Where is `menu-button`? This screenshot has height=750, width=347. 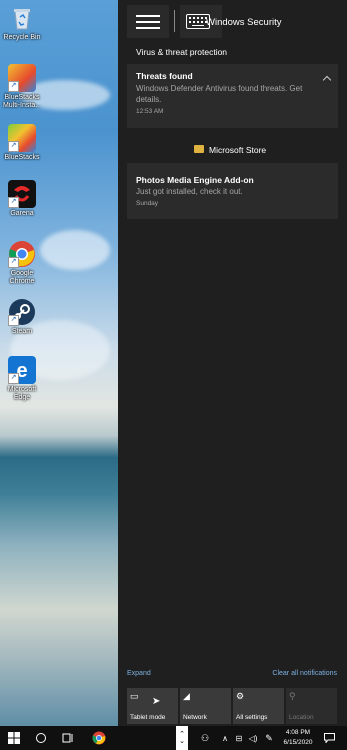
menu-button is located at coordinates (148, 21).